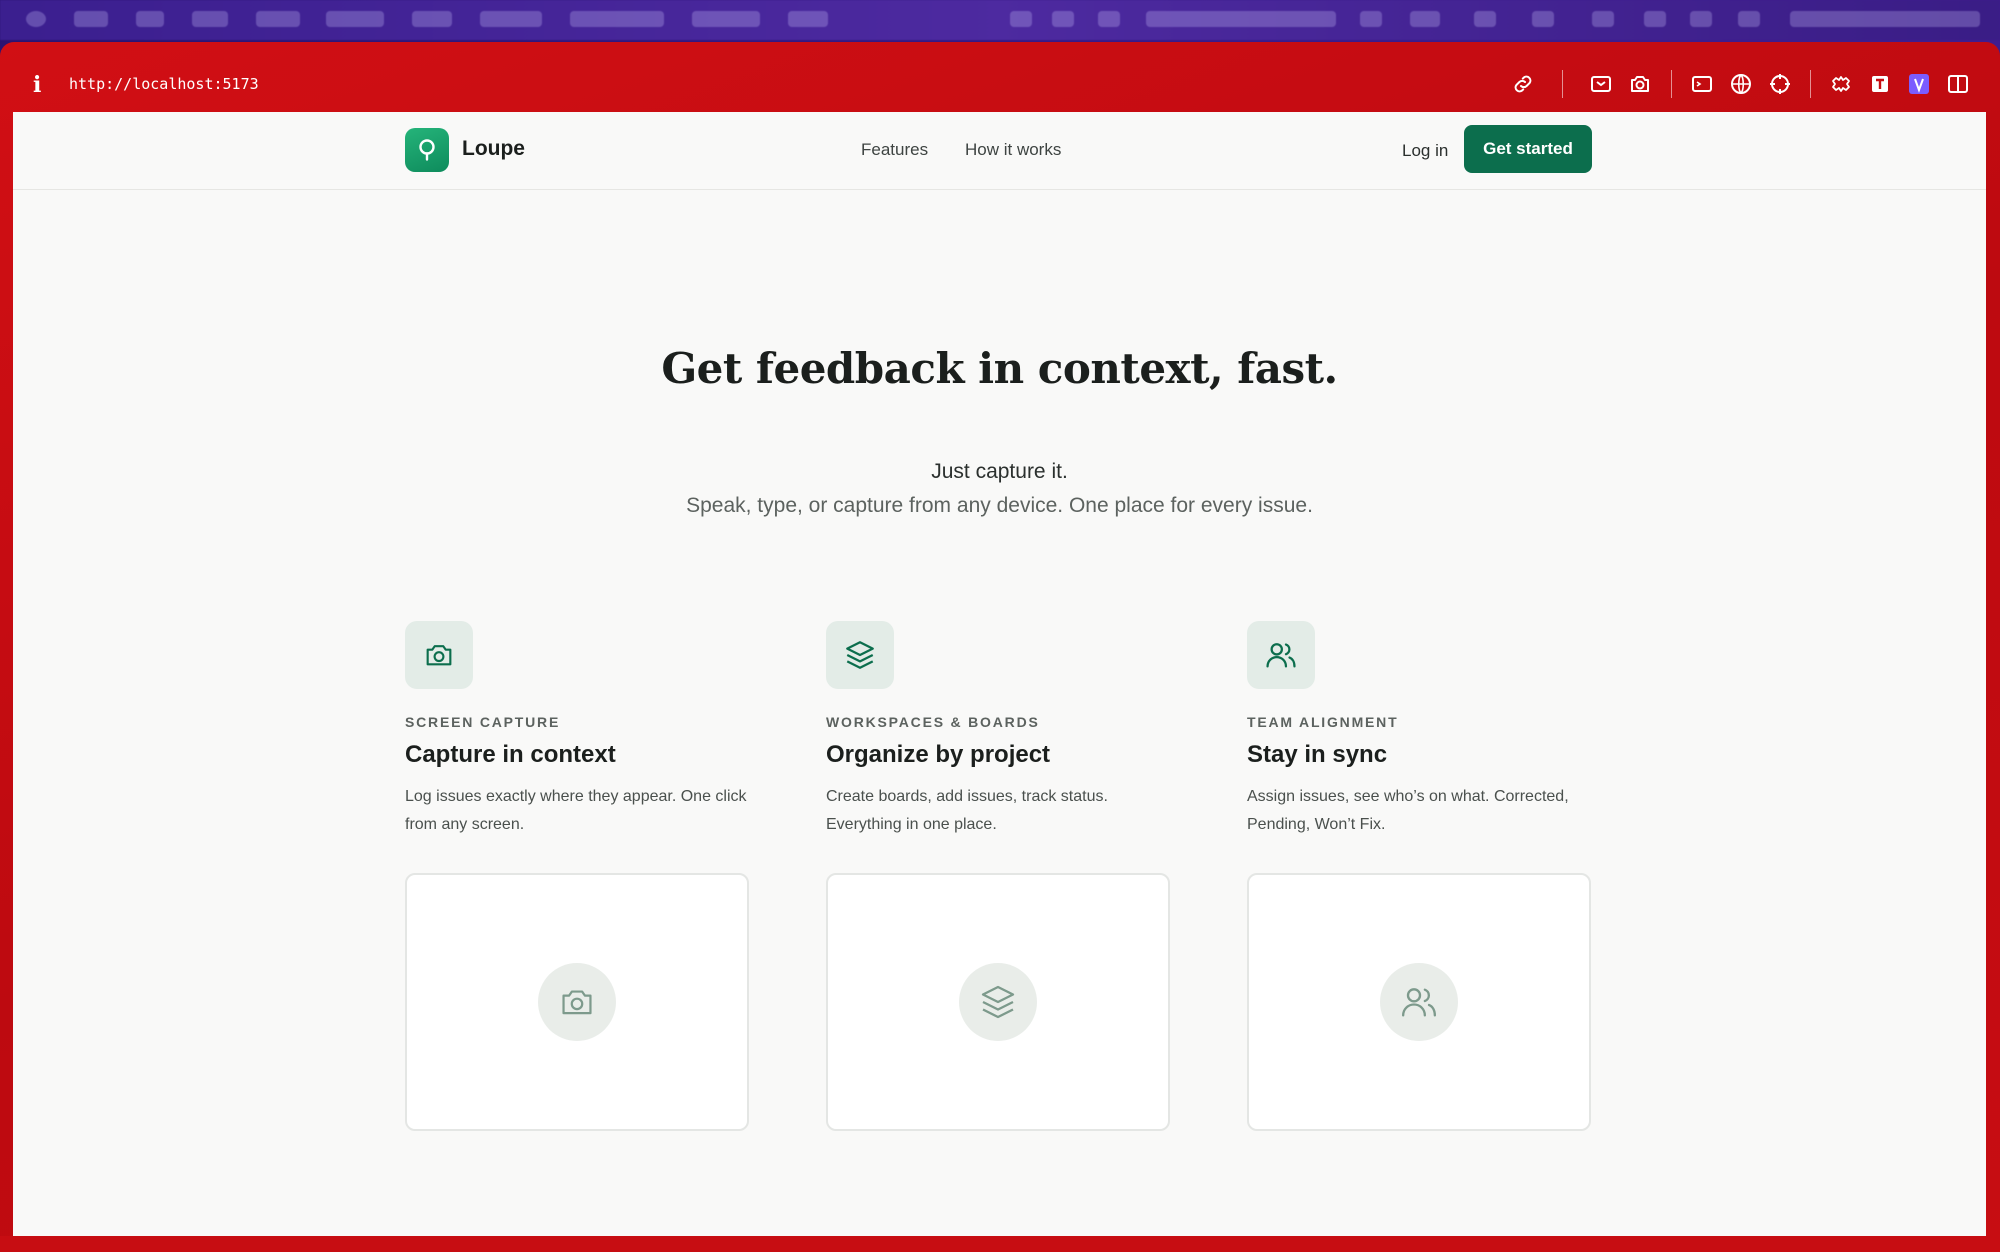 The width and height of the screenshot is (2000, 1252). Describe the element at coordinates (1841, 84) in the screenshot. I see `extension-icon` at that location.